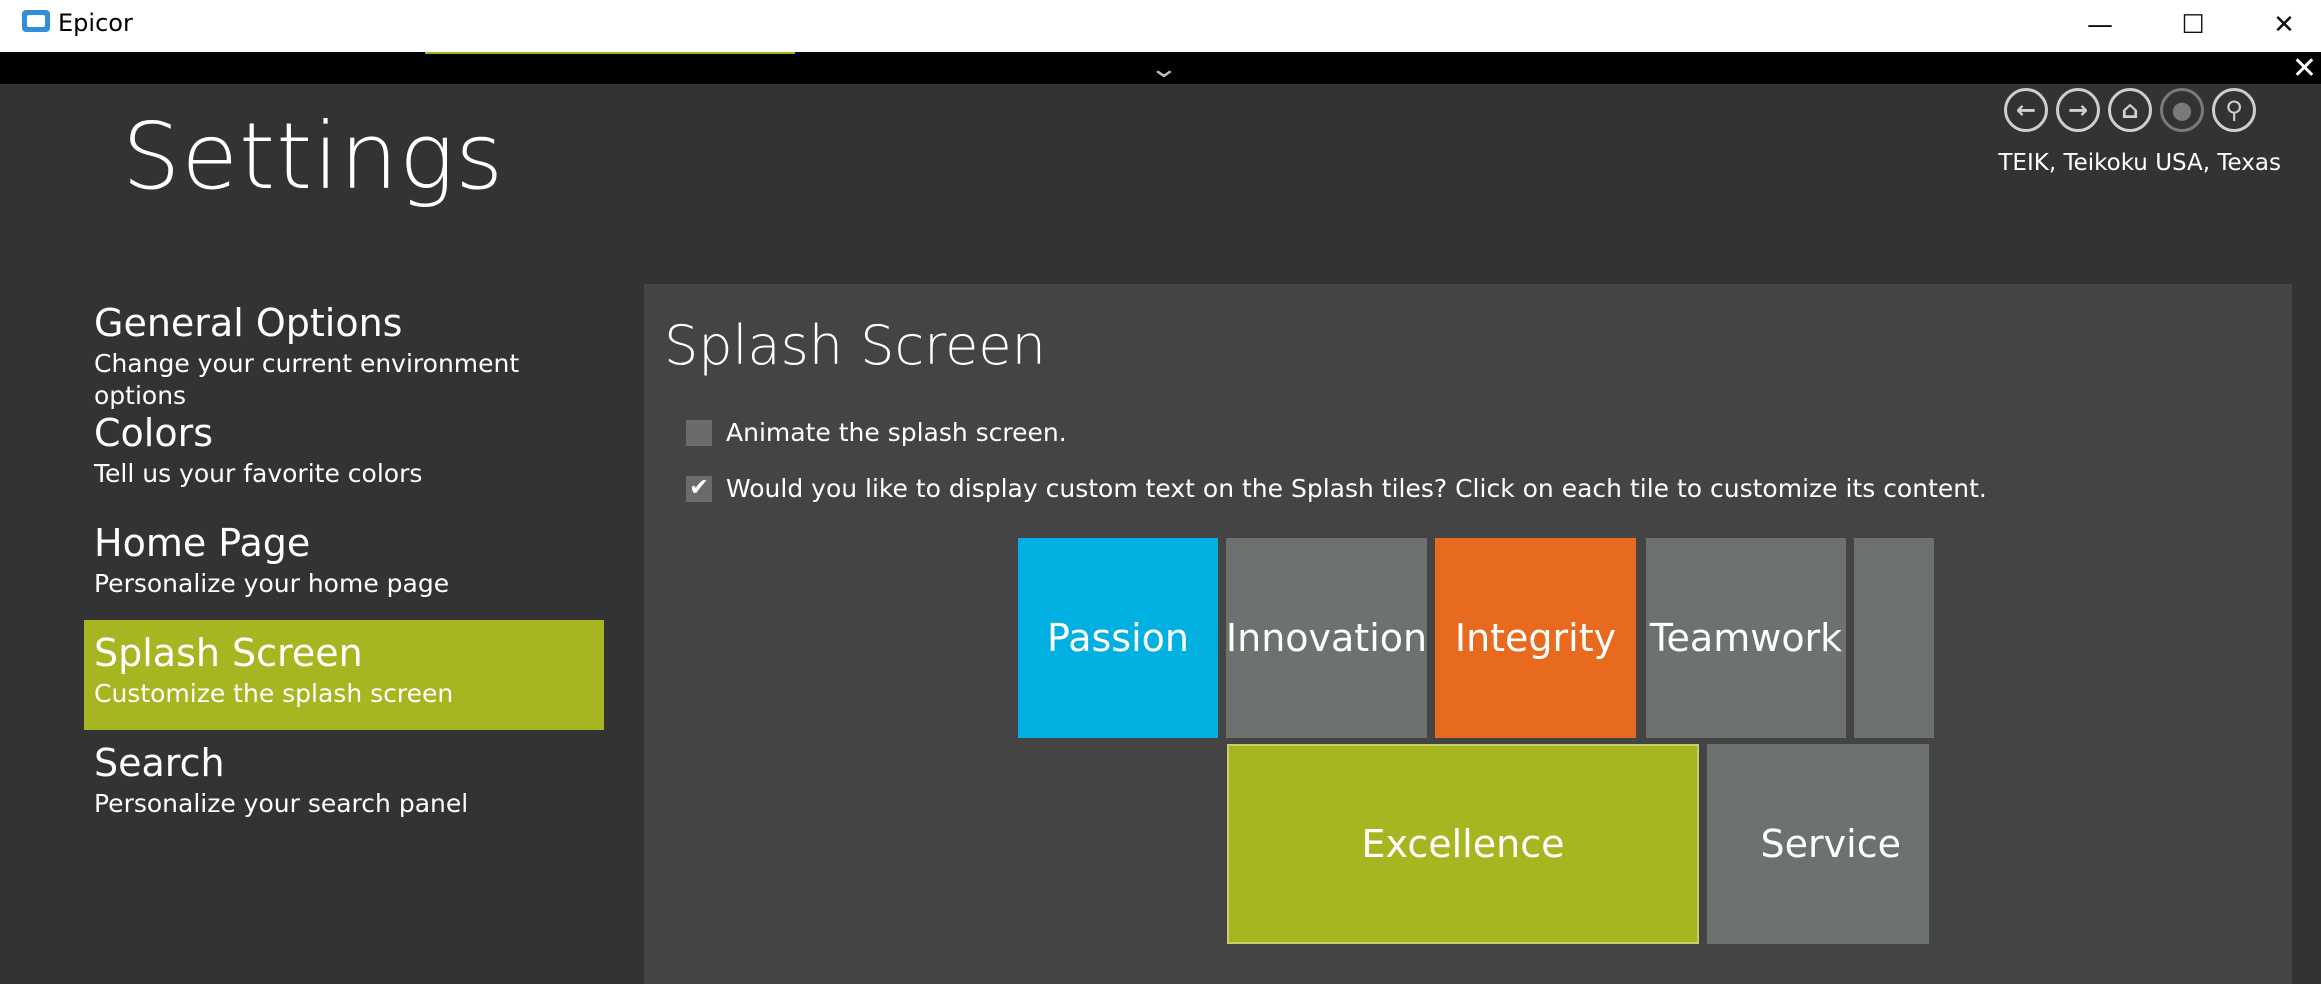 The image size is (2321, 984). I want to click on menu-item-subtitle: Customize the splash screen, so click(274, 693).